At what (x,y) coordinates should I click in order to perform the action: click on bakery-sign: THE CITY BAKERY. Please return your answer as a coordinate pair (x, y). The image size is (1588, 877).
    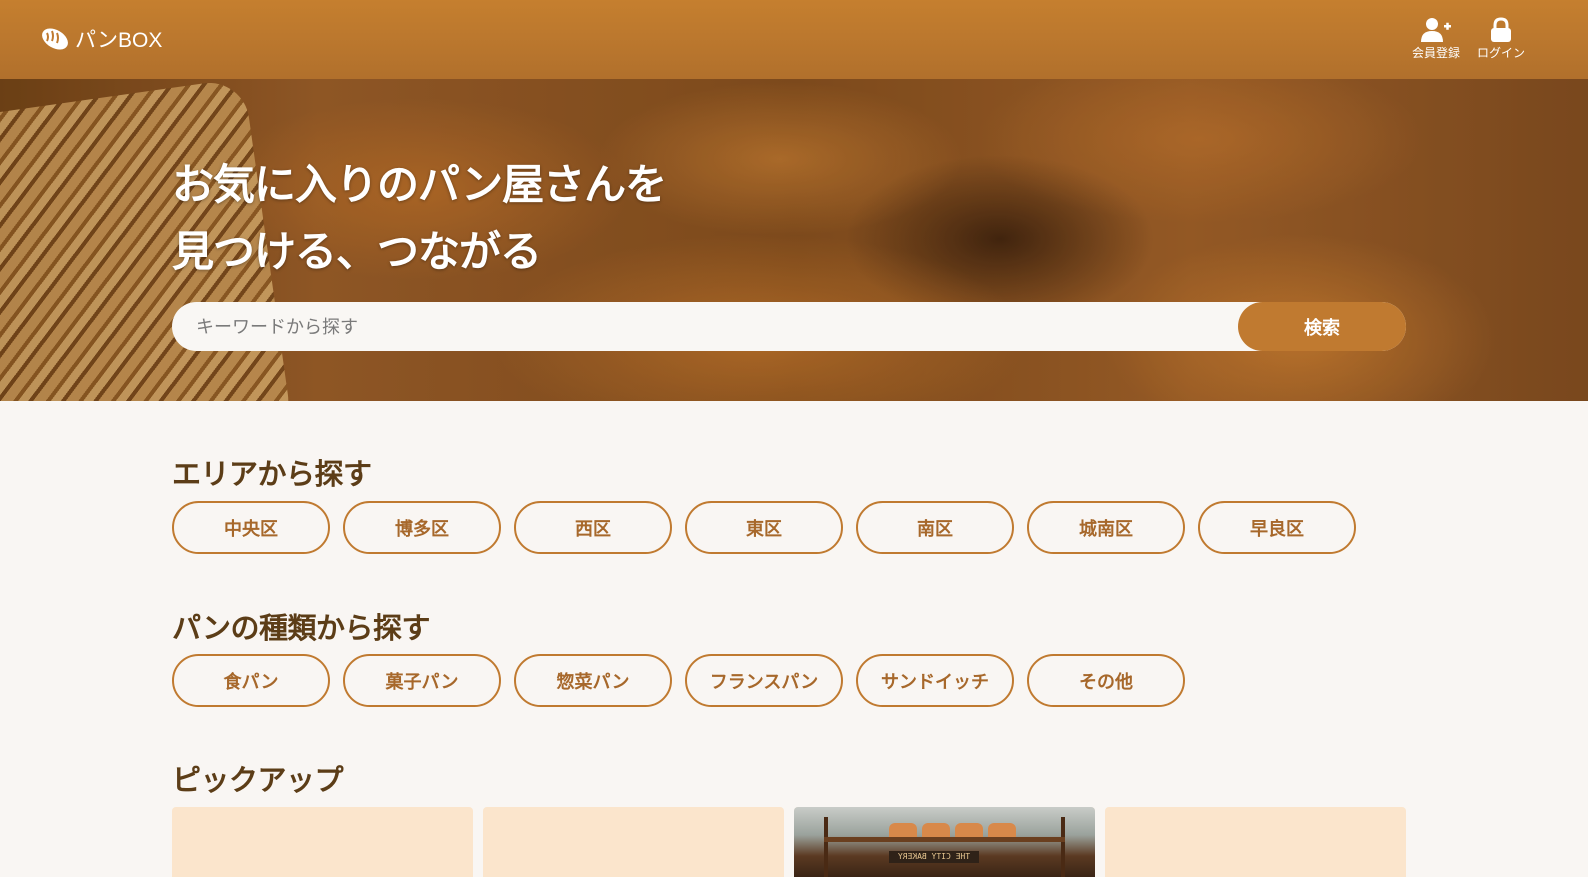
    Looking at the image, I should click on (934, 857).